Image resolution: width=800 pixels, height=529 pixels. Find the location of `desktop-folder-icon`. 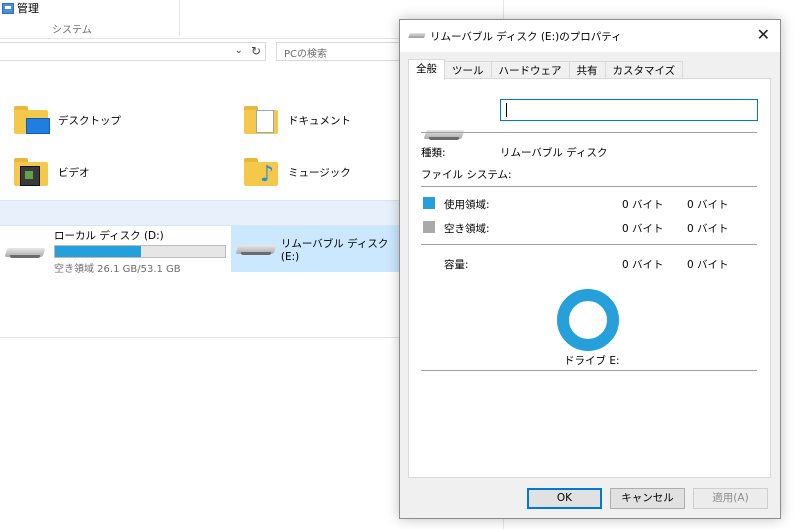

desktop-folder-icon is located at coordinates (32, 120).